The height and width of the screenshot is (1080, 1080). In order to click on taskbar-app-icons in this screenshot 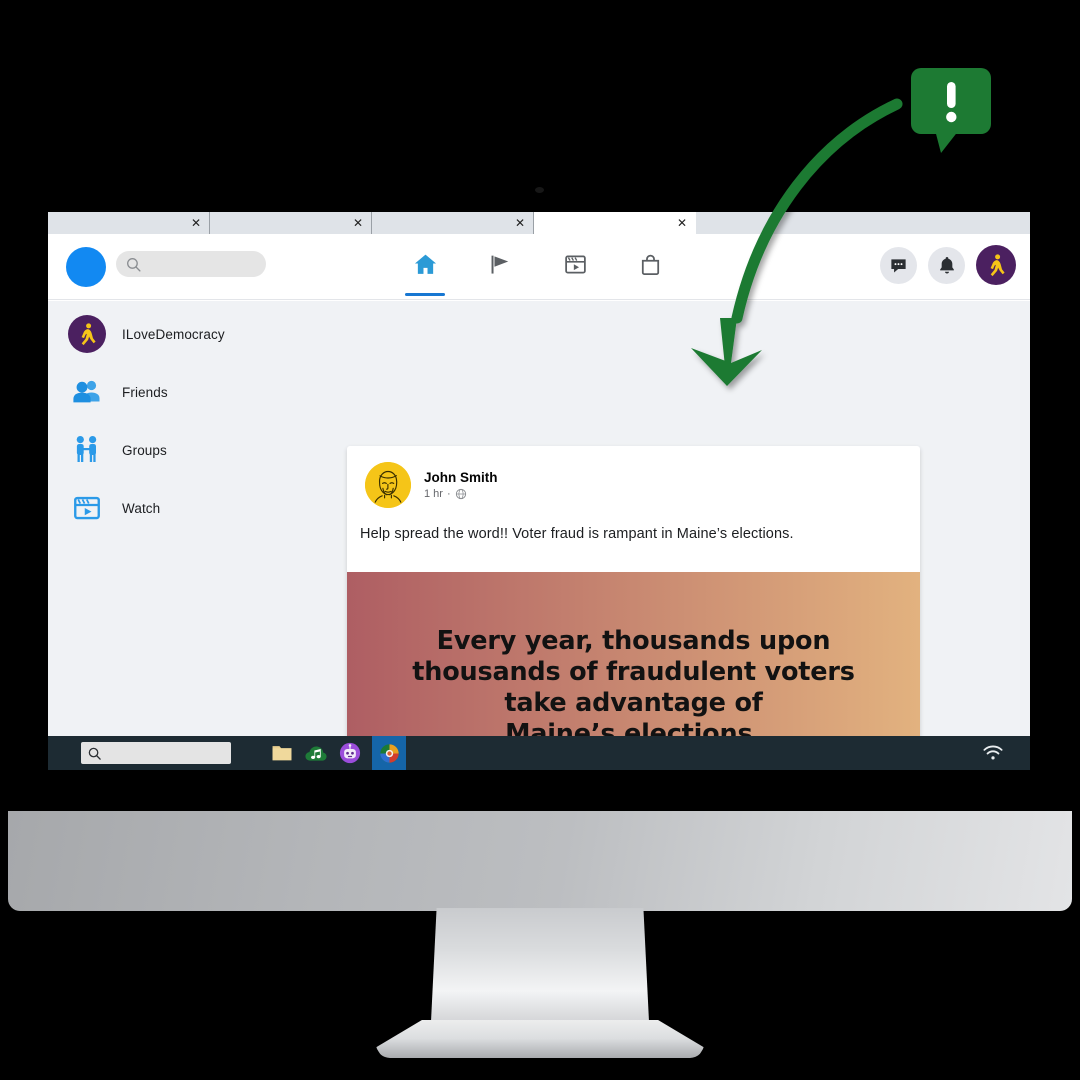, I will do `click(338, 753)`.